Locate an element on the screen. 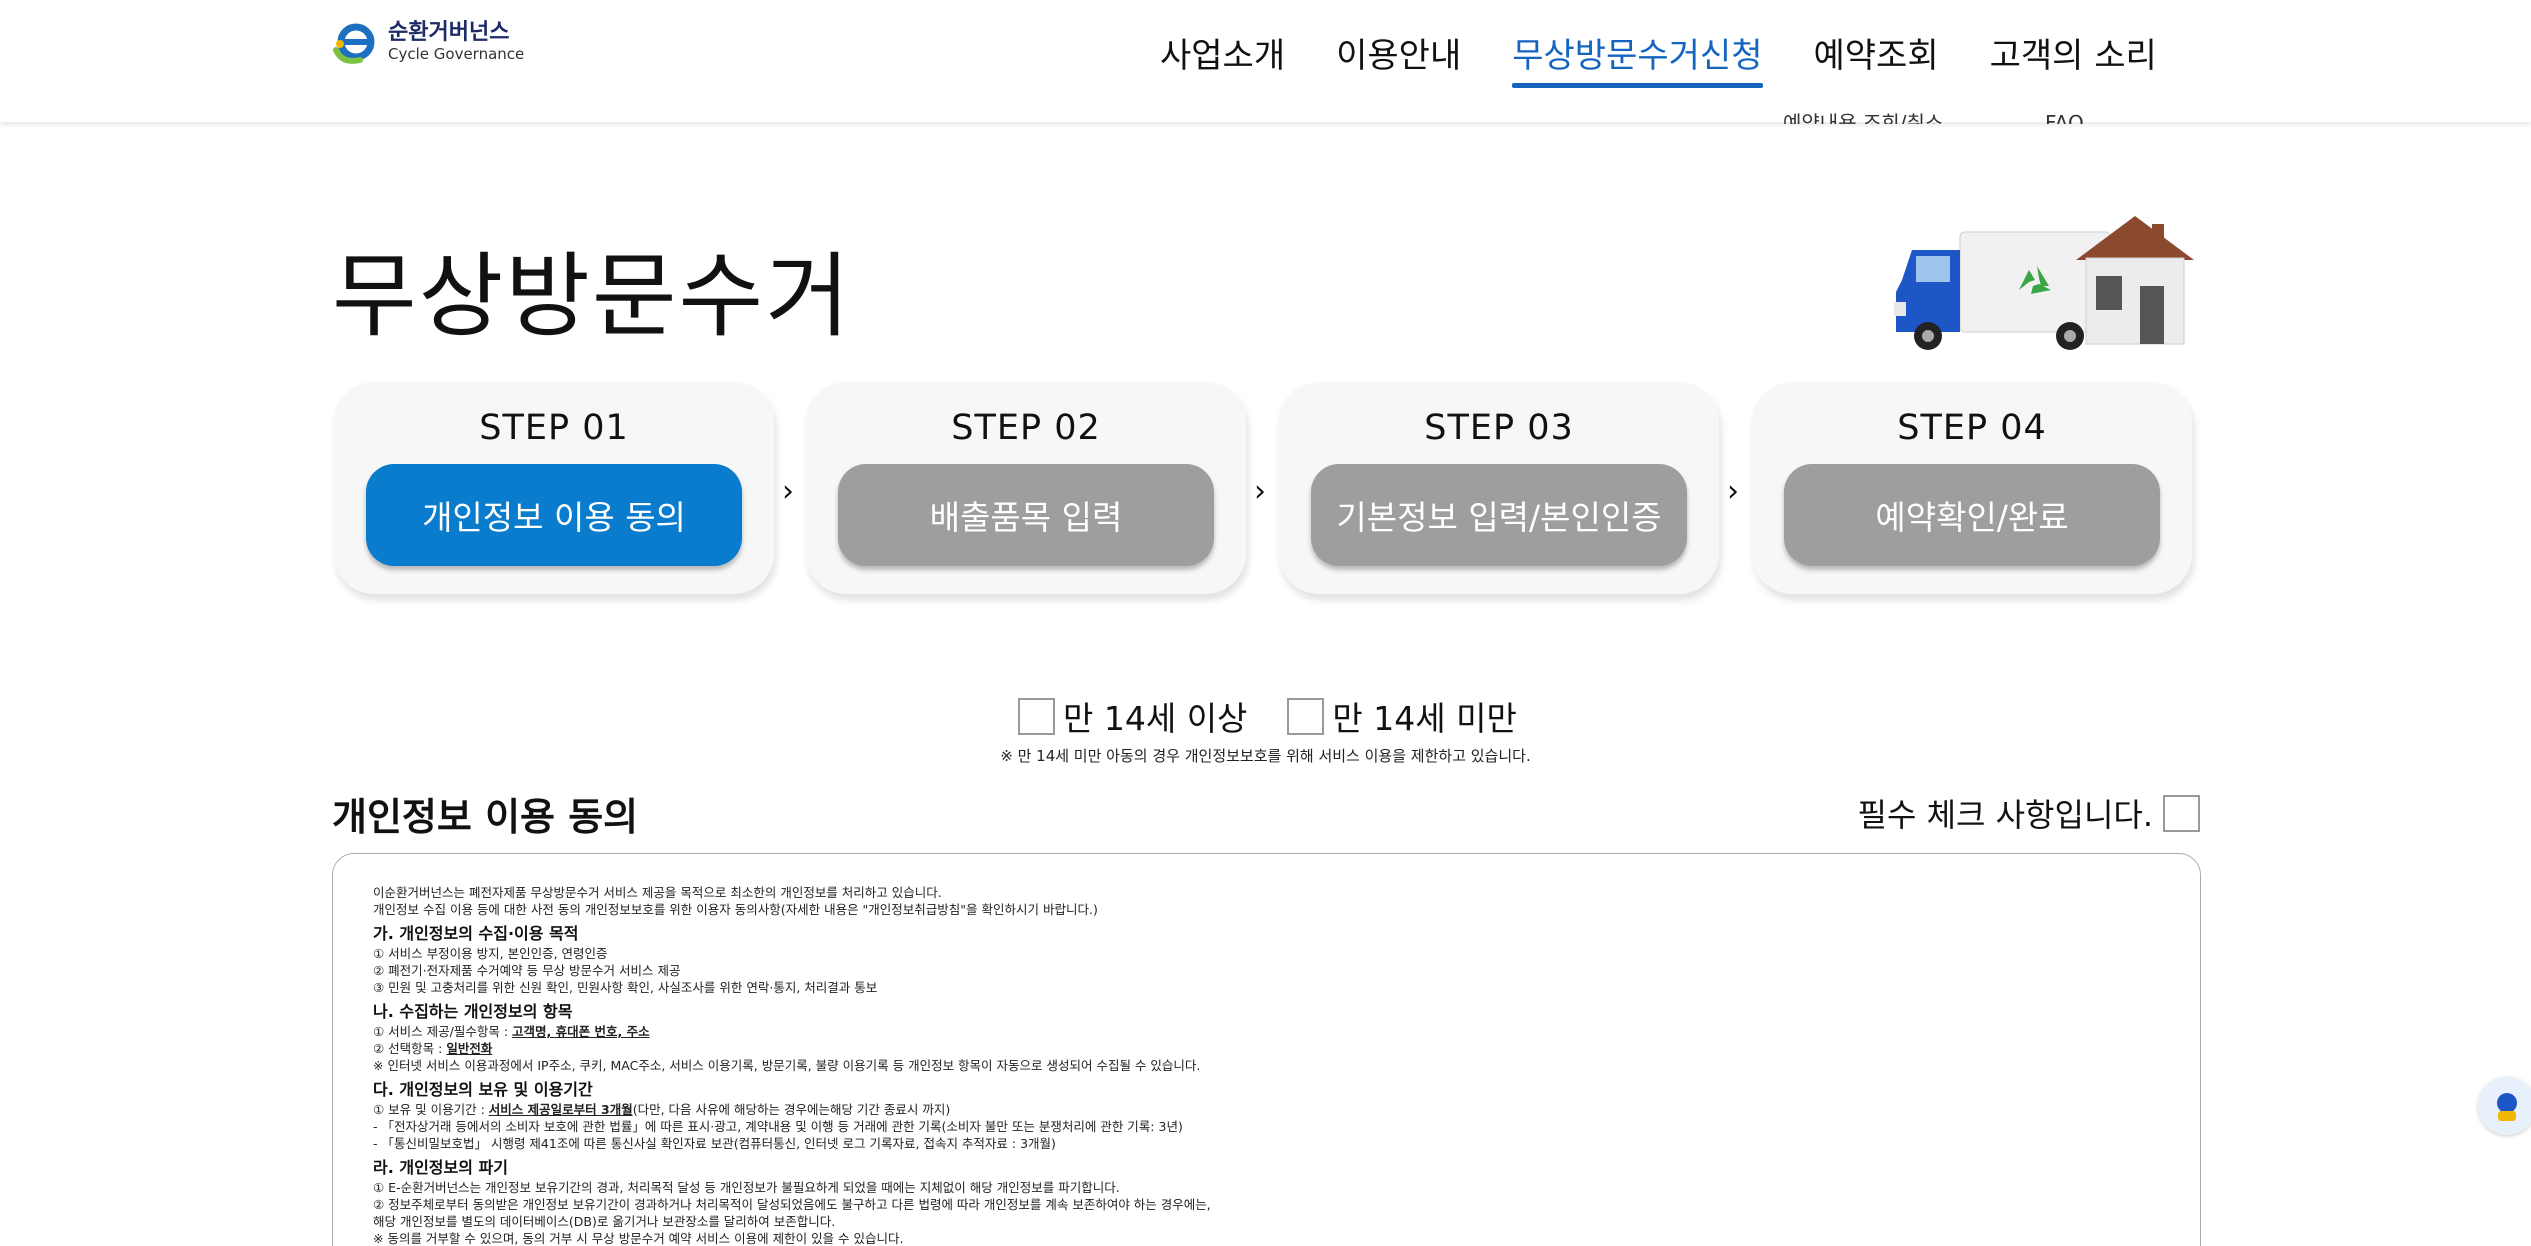 The width and height of the screenshot is (2531, 1246). terms-emphasis: 서비스 제공일로부터 3개월 is located at coordinates (560, 1109).